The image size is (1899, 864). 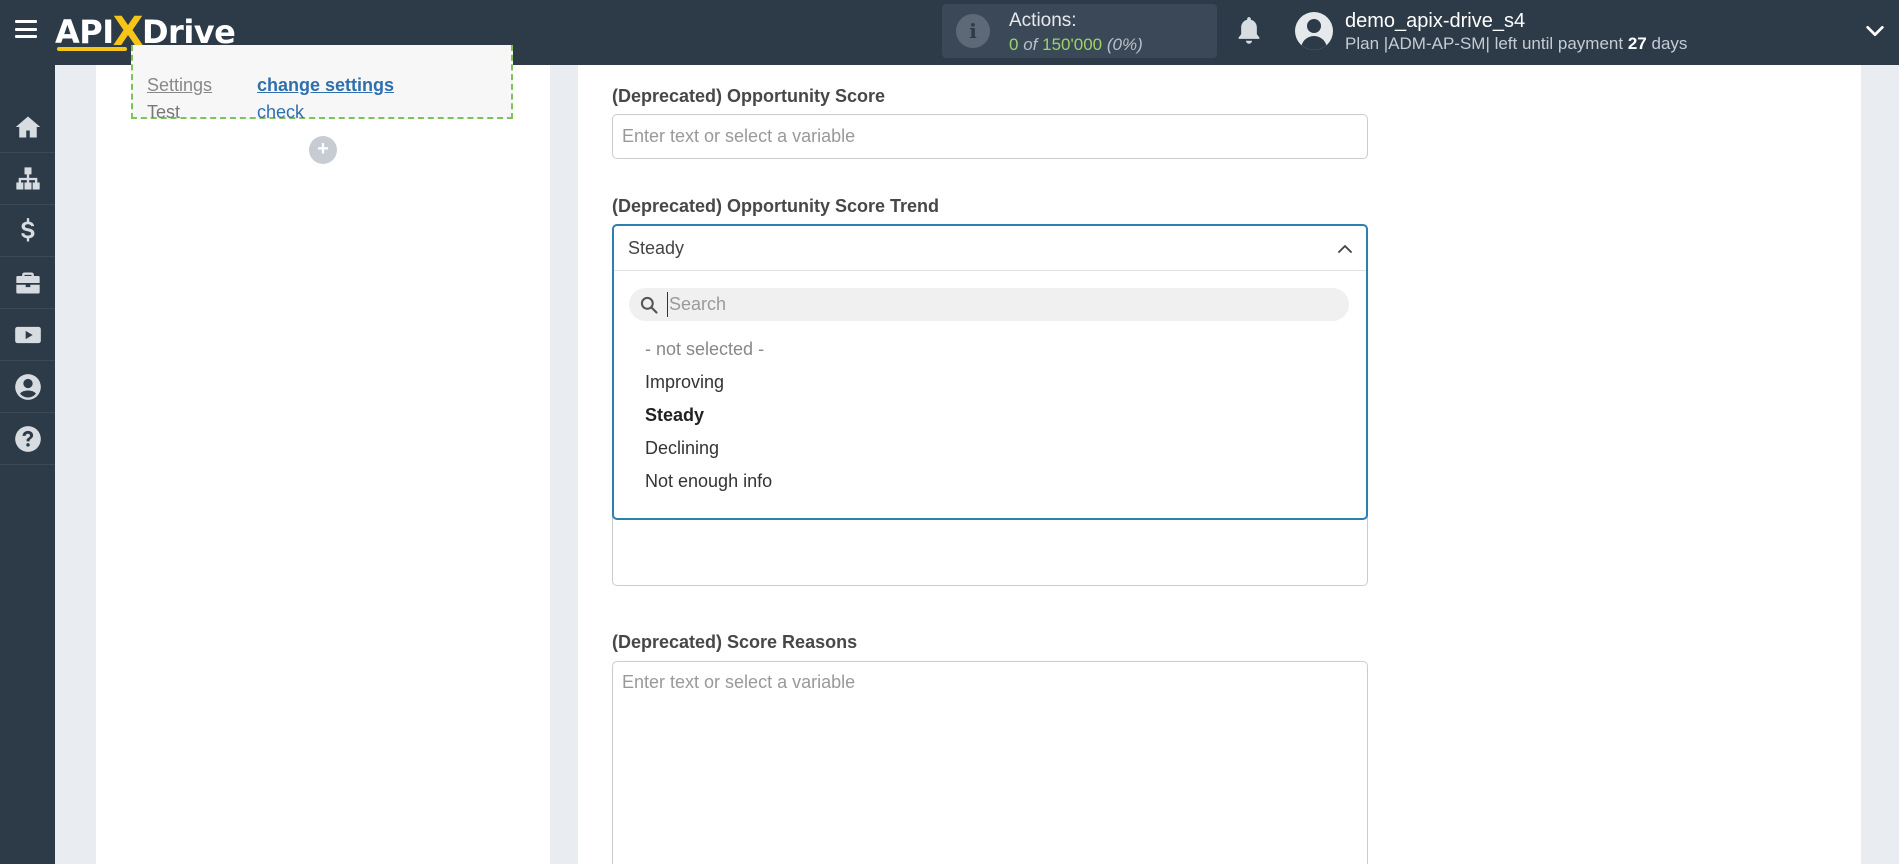 I want to click on option-steady: Steady, so click(x=674, y=415).